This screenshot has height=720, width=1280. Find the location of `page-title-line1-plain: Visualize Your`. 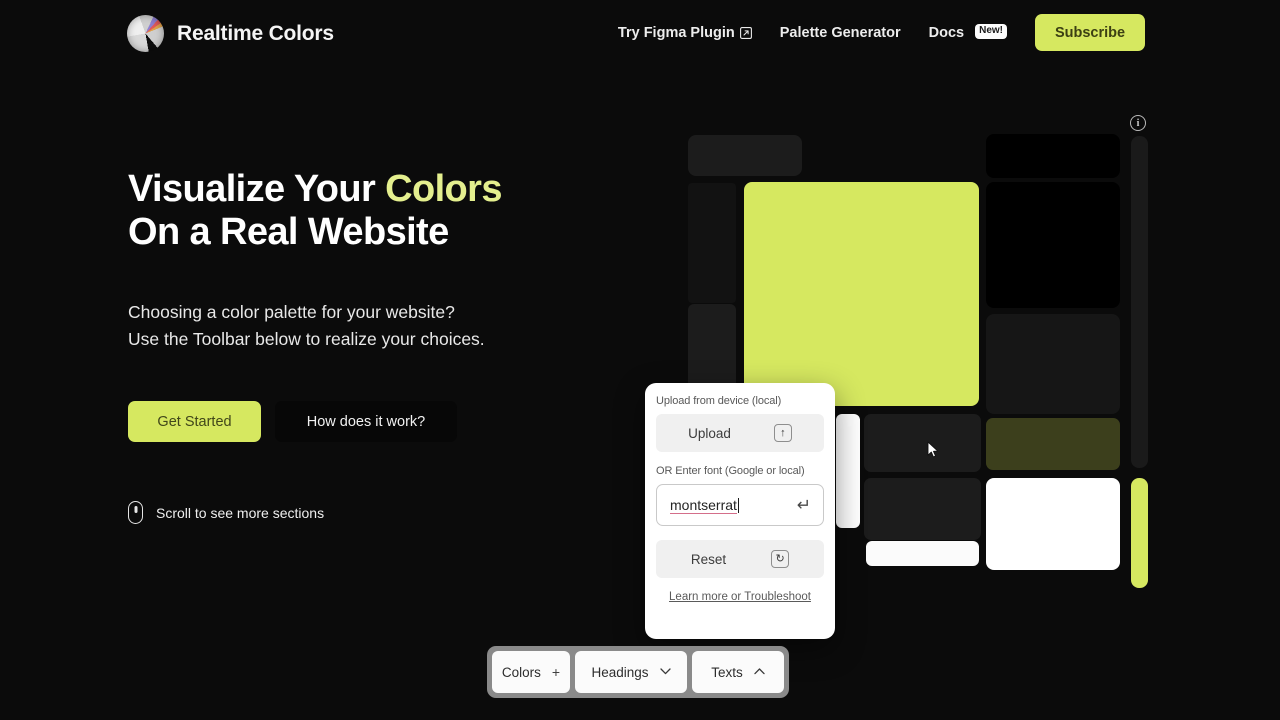

page-title-line1-plain: Visualize Your is located at coordinates (257, 189).